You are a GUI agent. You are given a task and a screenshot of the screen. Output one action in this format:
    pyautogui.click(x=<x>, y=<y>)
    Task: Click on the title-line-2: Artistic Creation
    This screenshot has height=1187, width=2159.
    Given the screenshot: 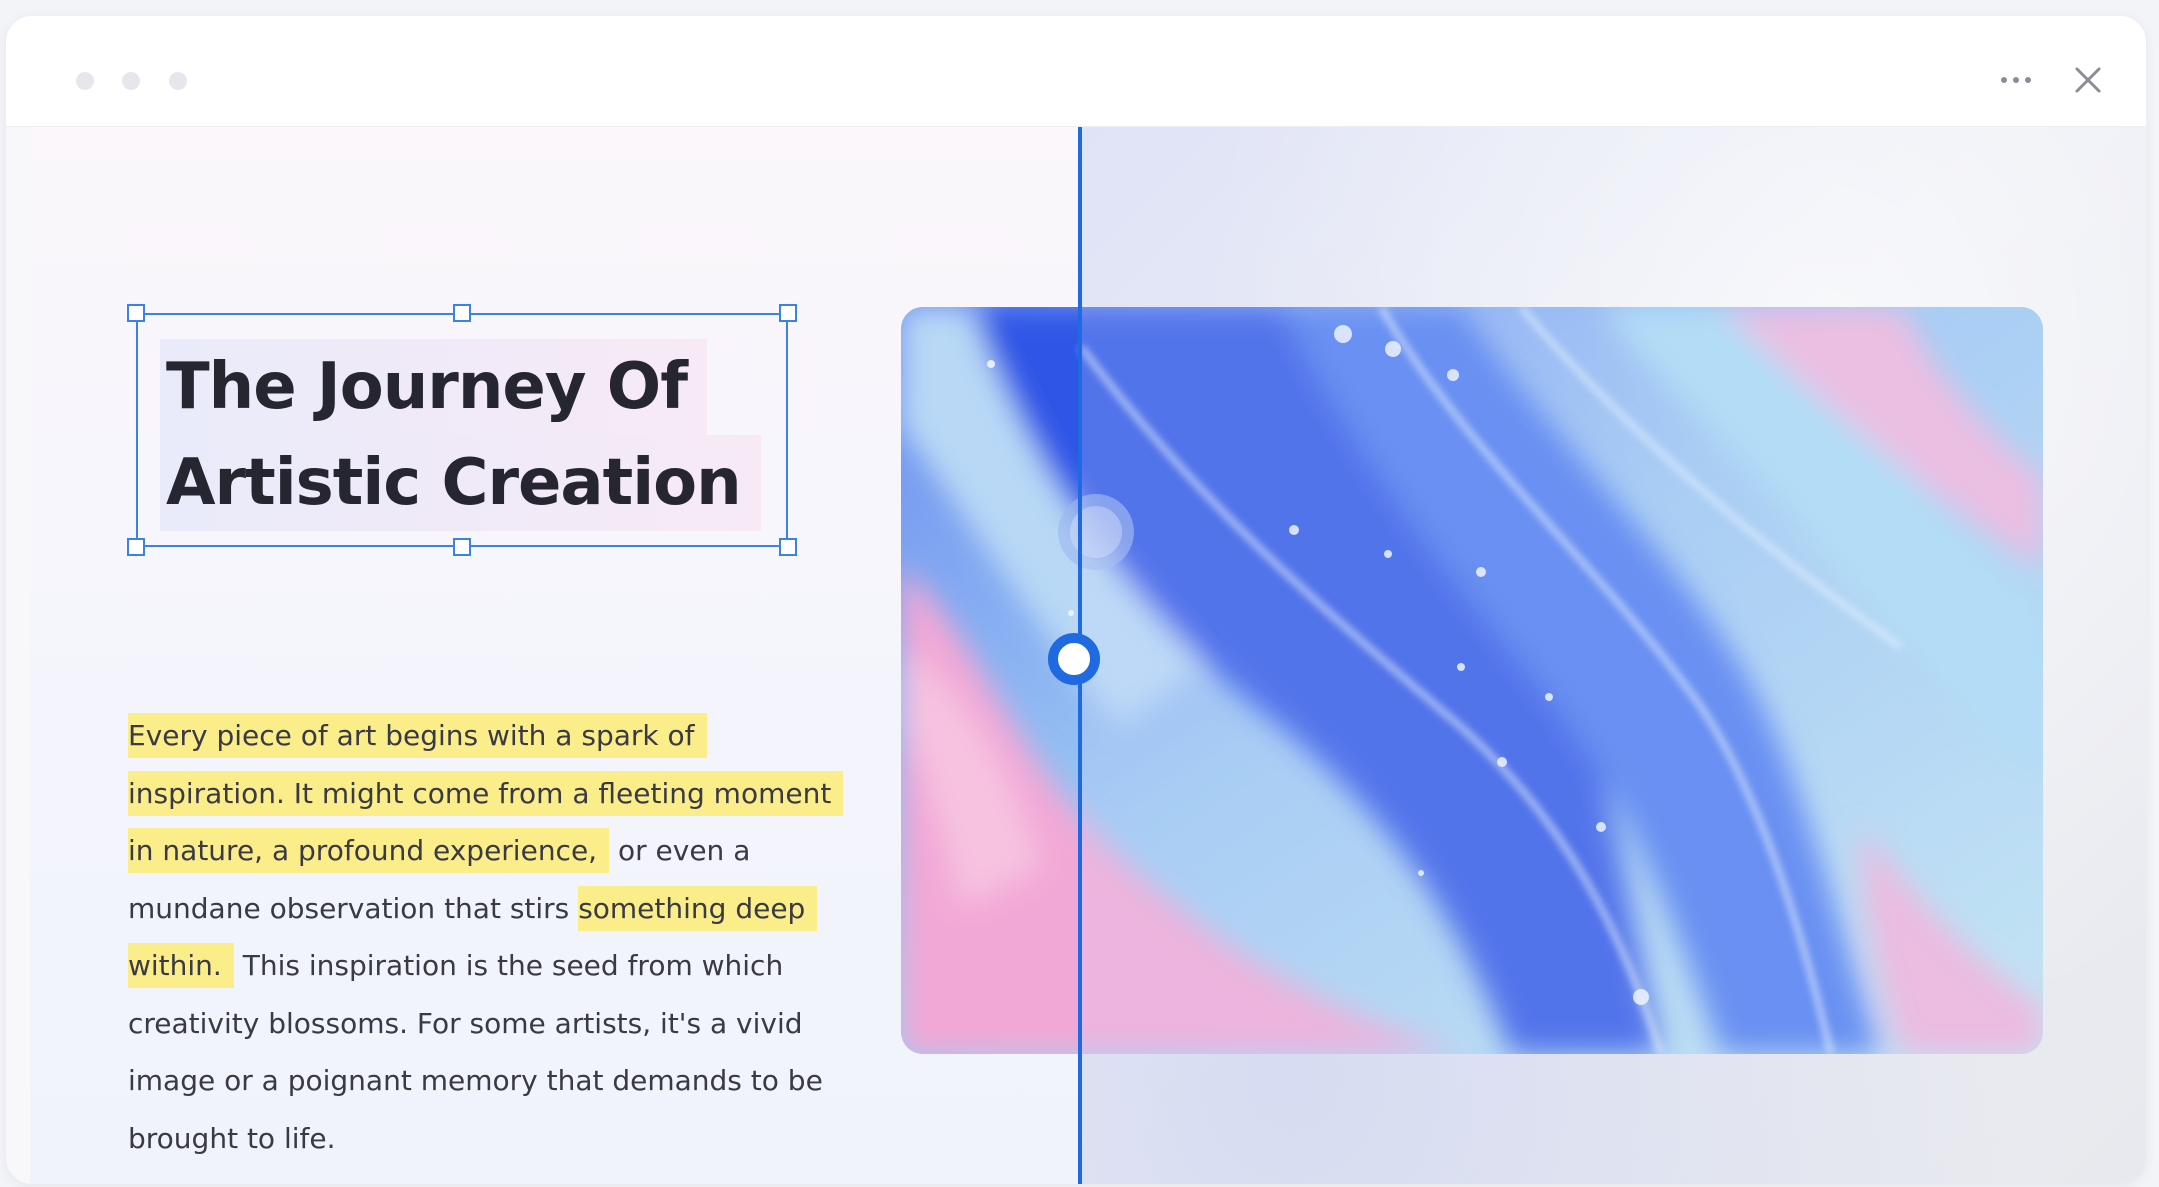 What is the action you would take?
    pyautogui.click(x=460, y=483)
    